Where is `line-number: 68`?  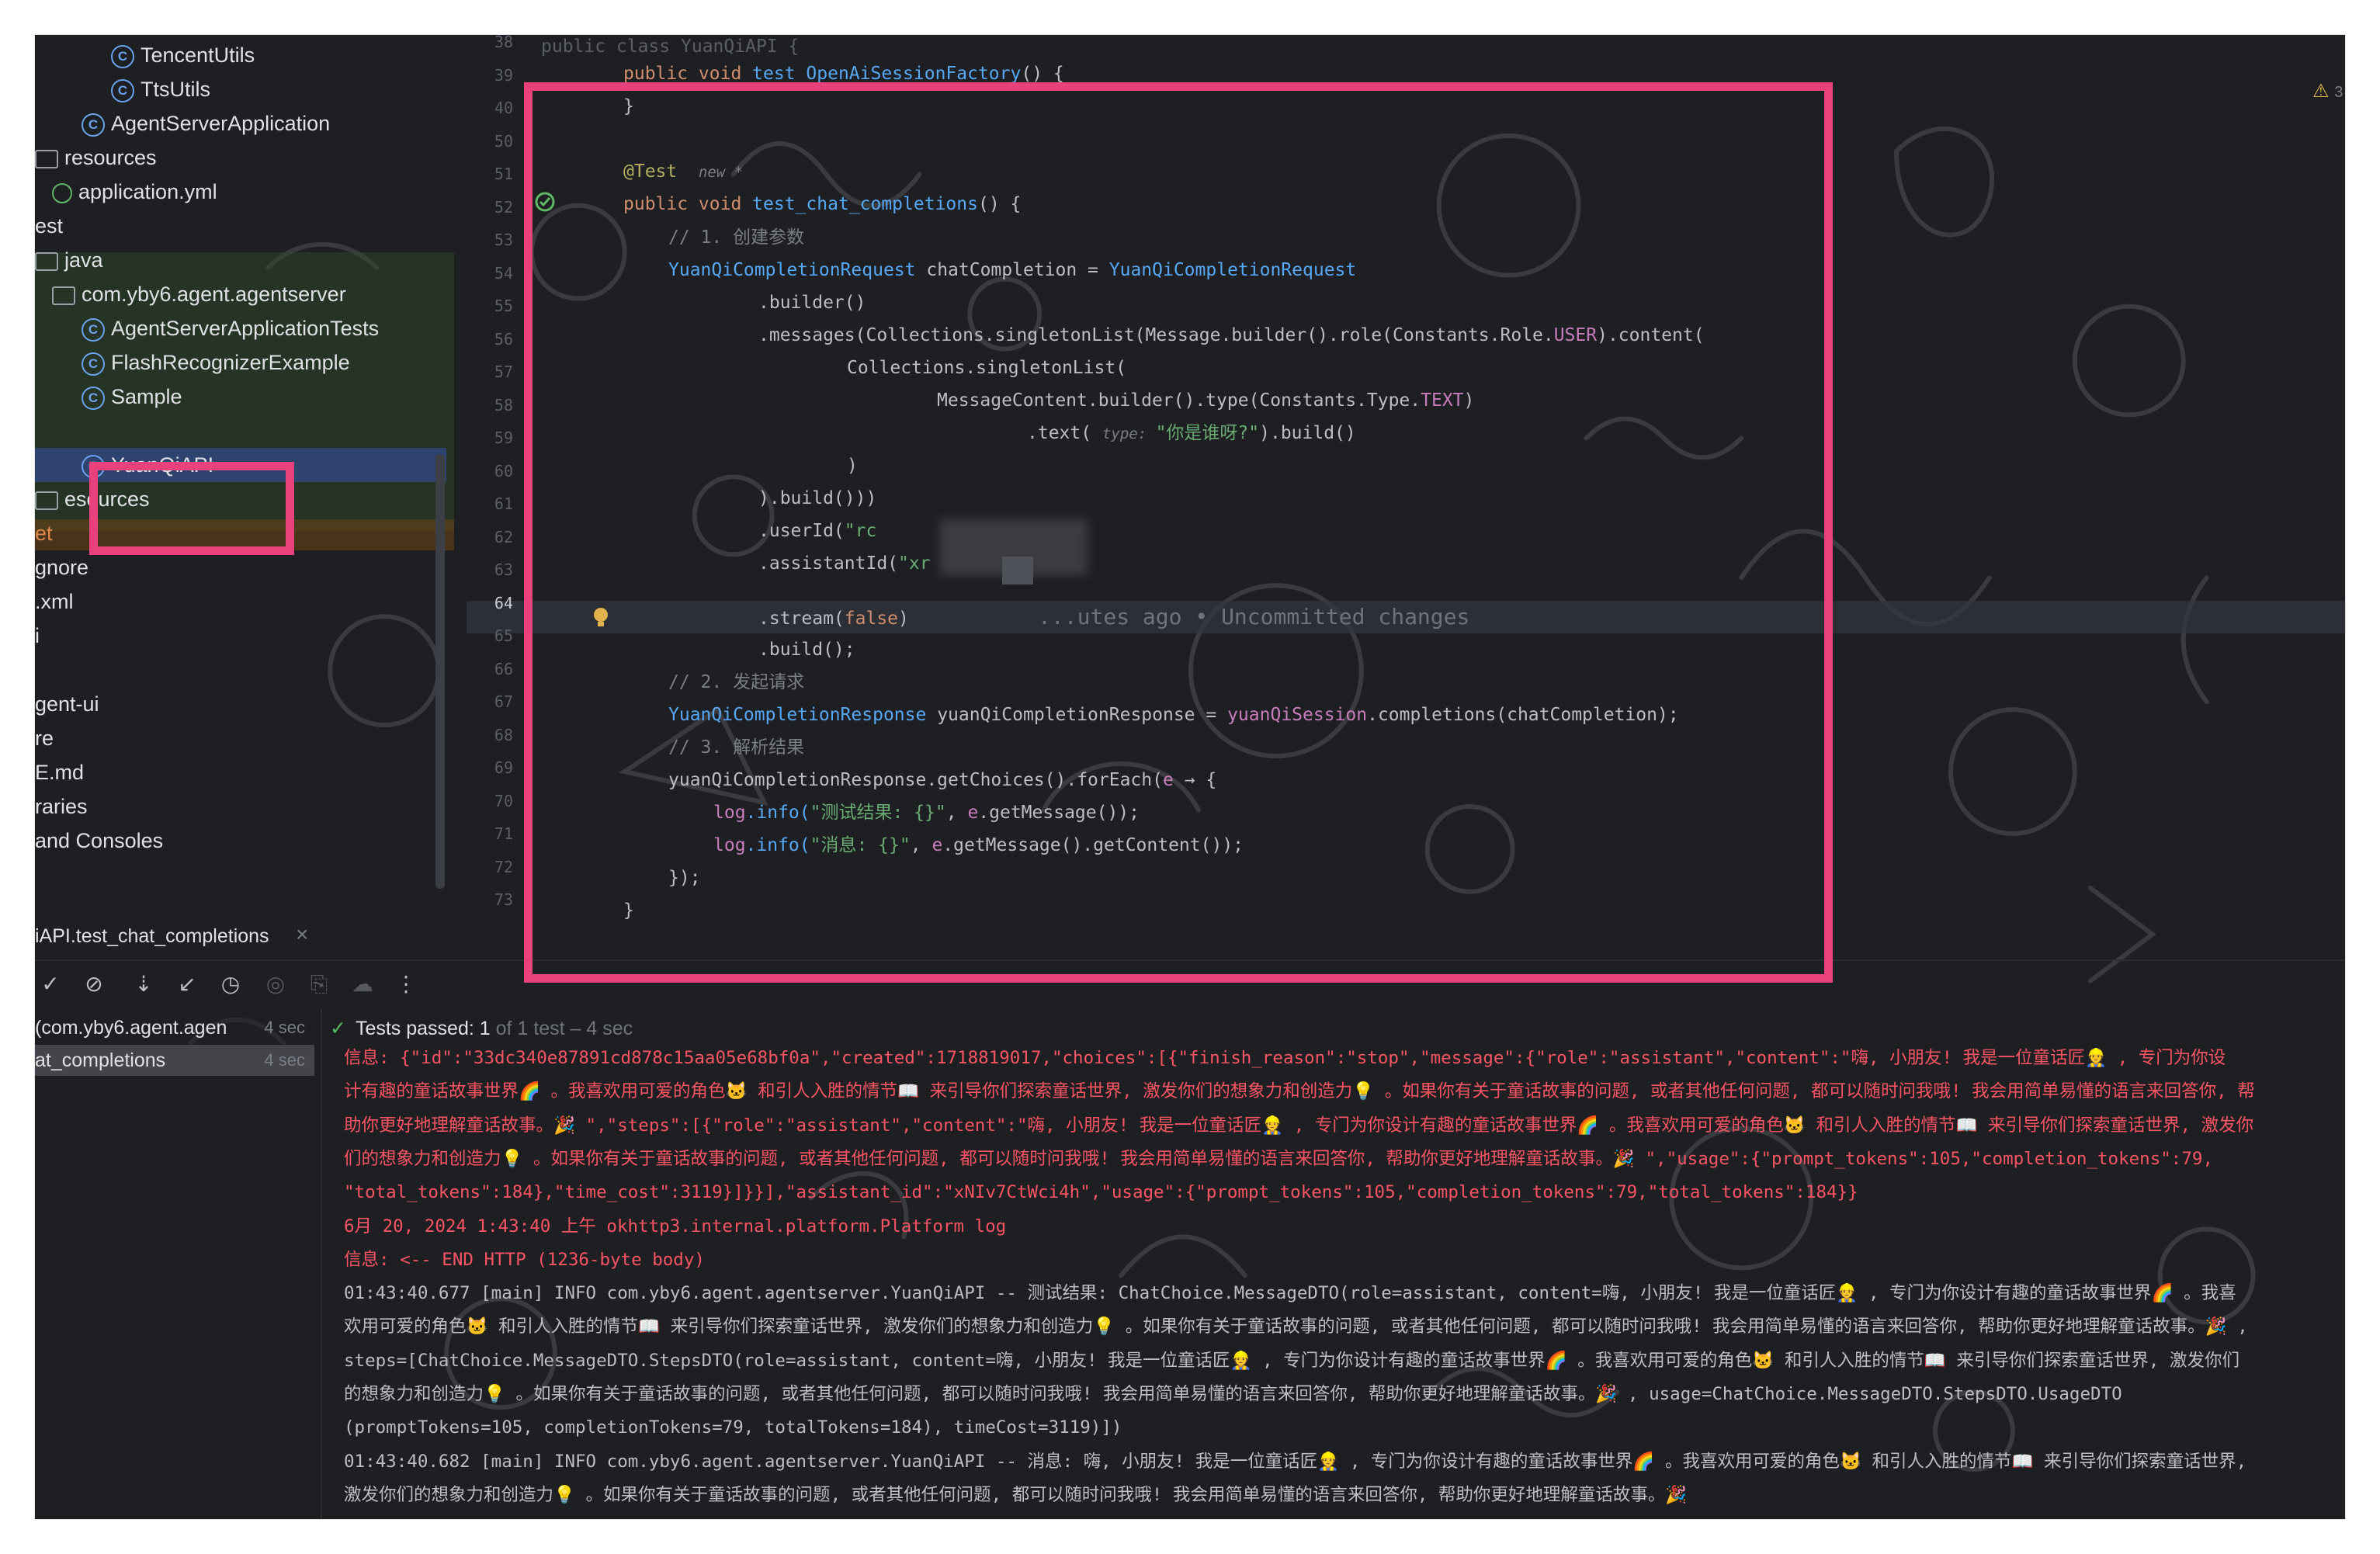
line-number: 68 is located at coordinates (503, 734).